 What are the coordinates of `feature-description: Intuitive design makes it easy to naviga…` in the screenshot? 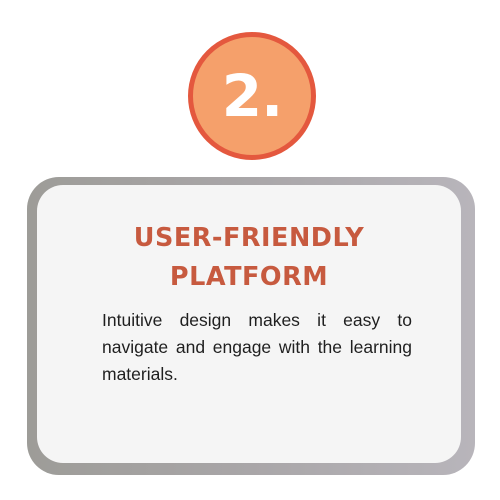 It's located at (257, 347).